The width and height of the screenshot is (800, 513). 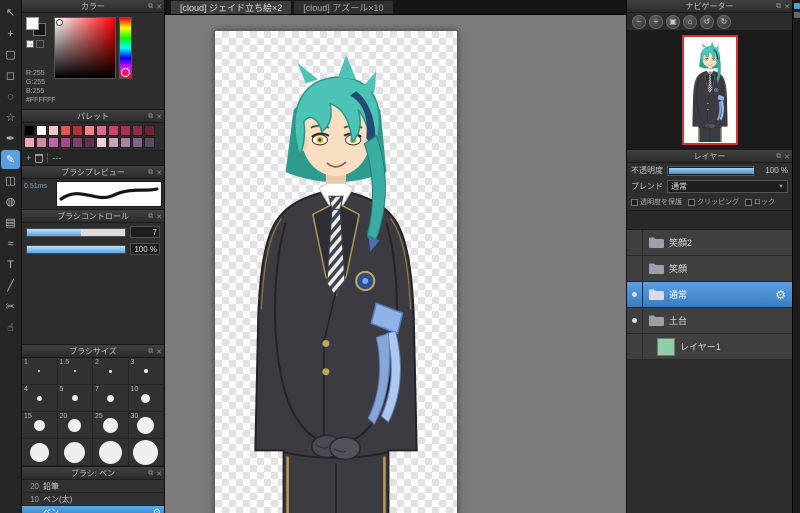 I want to click on rotate-right-icon: ↻, so click(x=724, y=21).